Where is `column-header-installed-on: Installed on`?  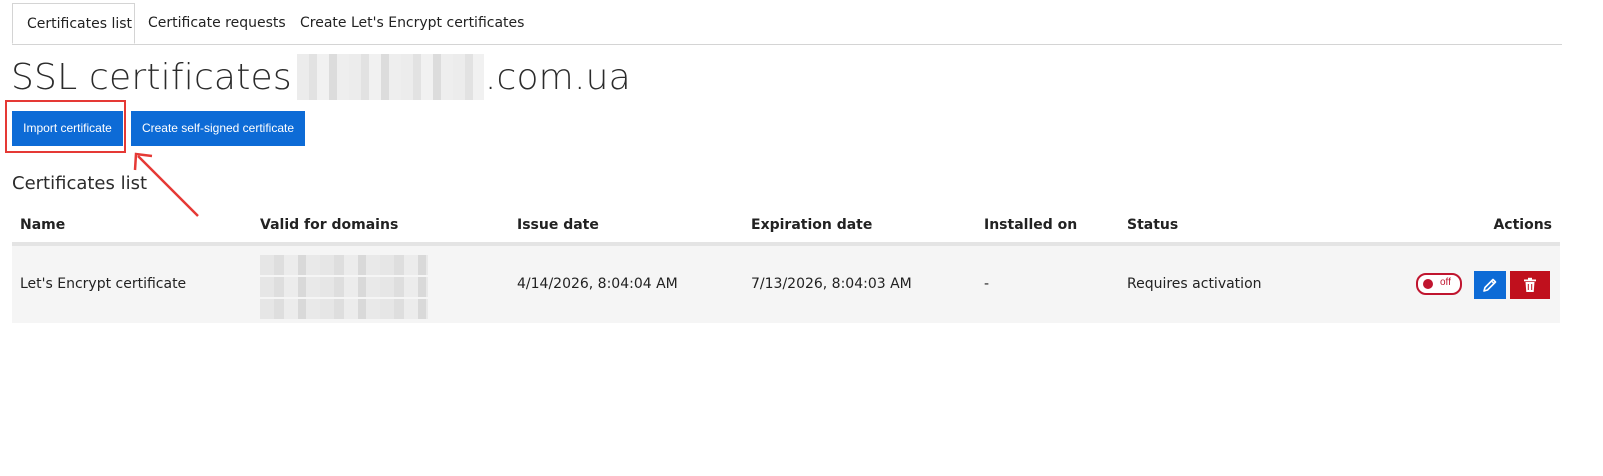 column-header-installed-on: Installed on is located at coordinates (1031, 225).